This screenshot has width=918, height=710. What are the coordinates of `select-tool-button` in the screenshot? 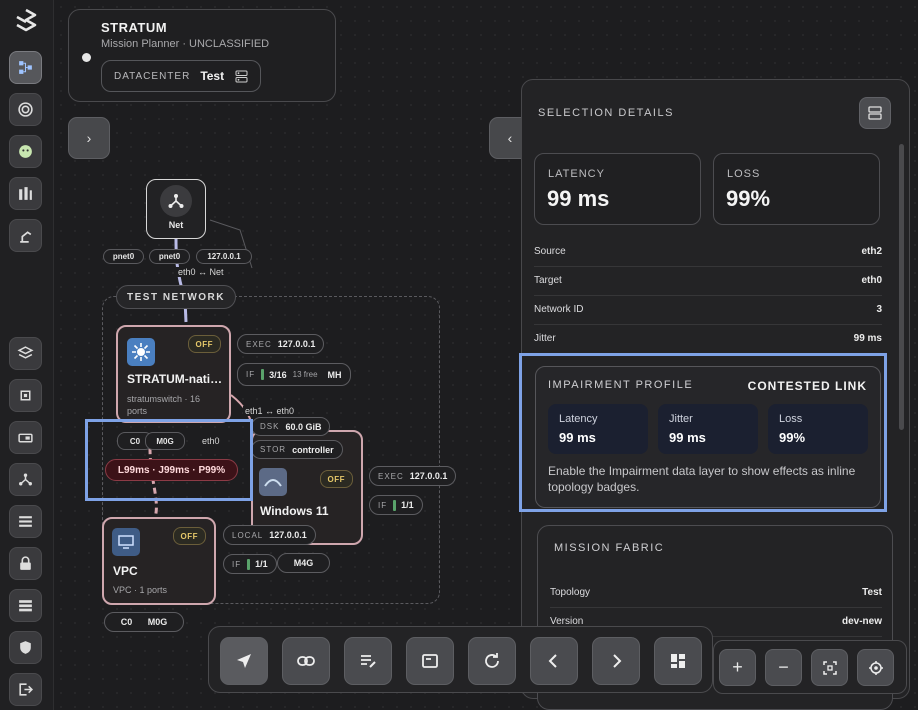 It's located at (244, 661).